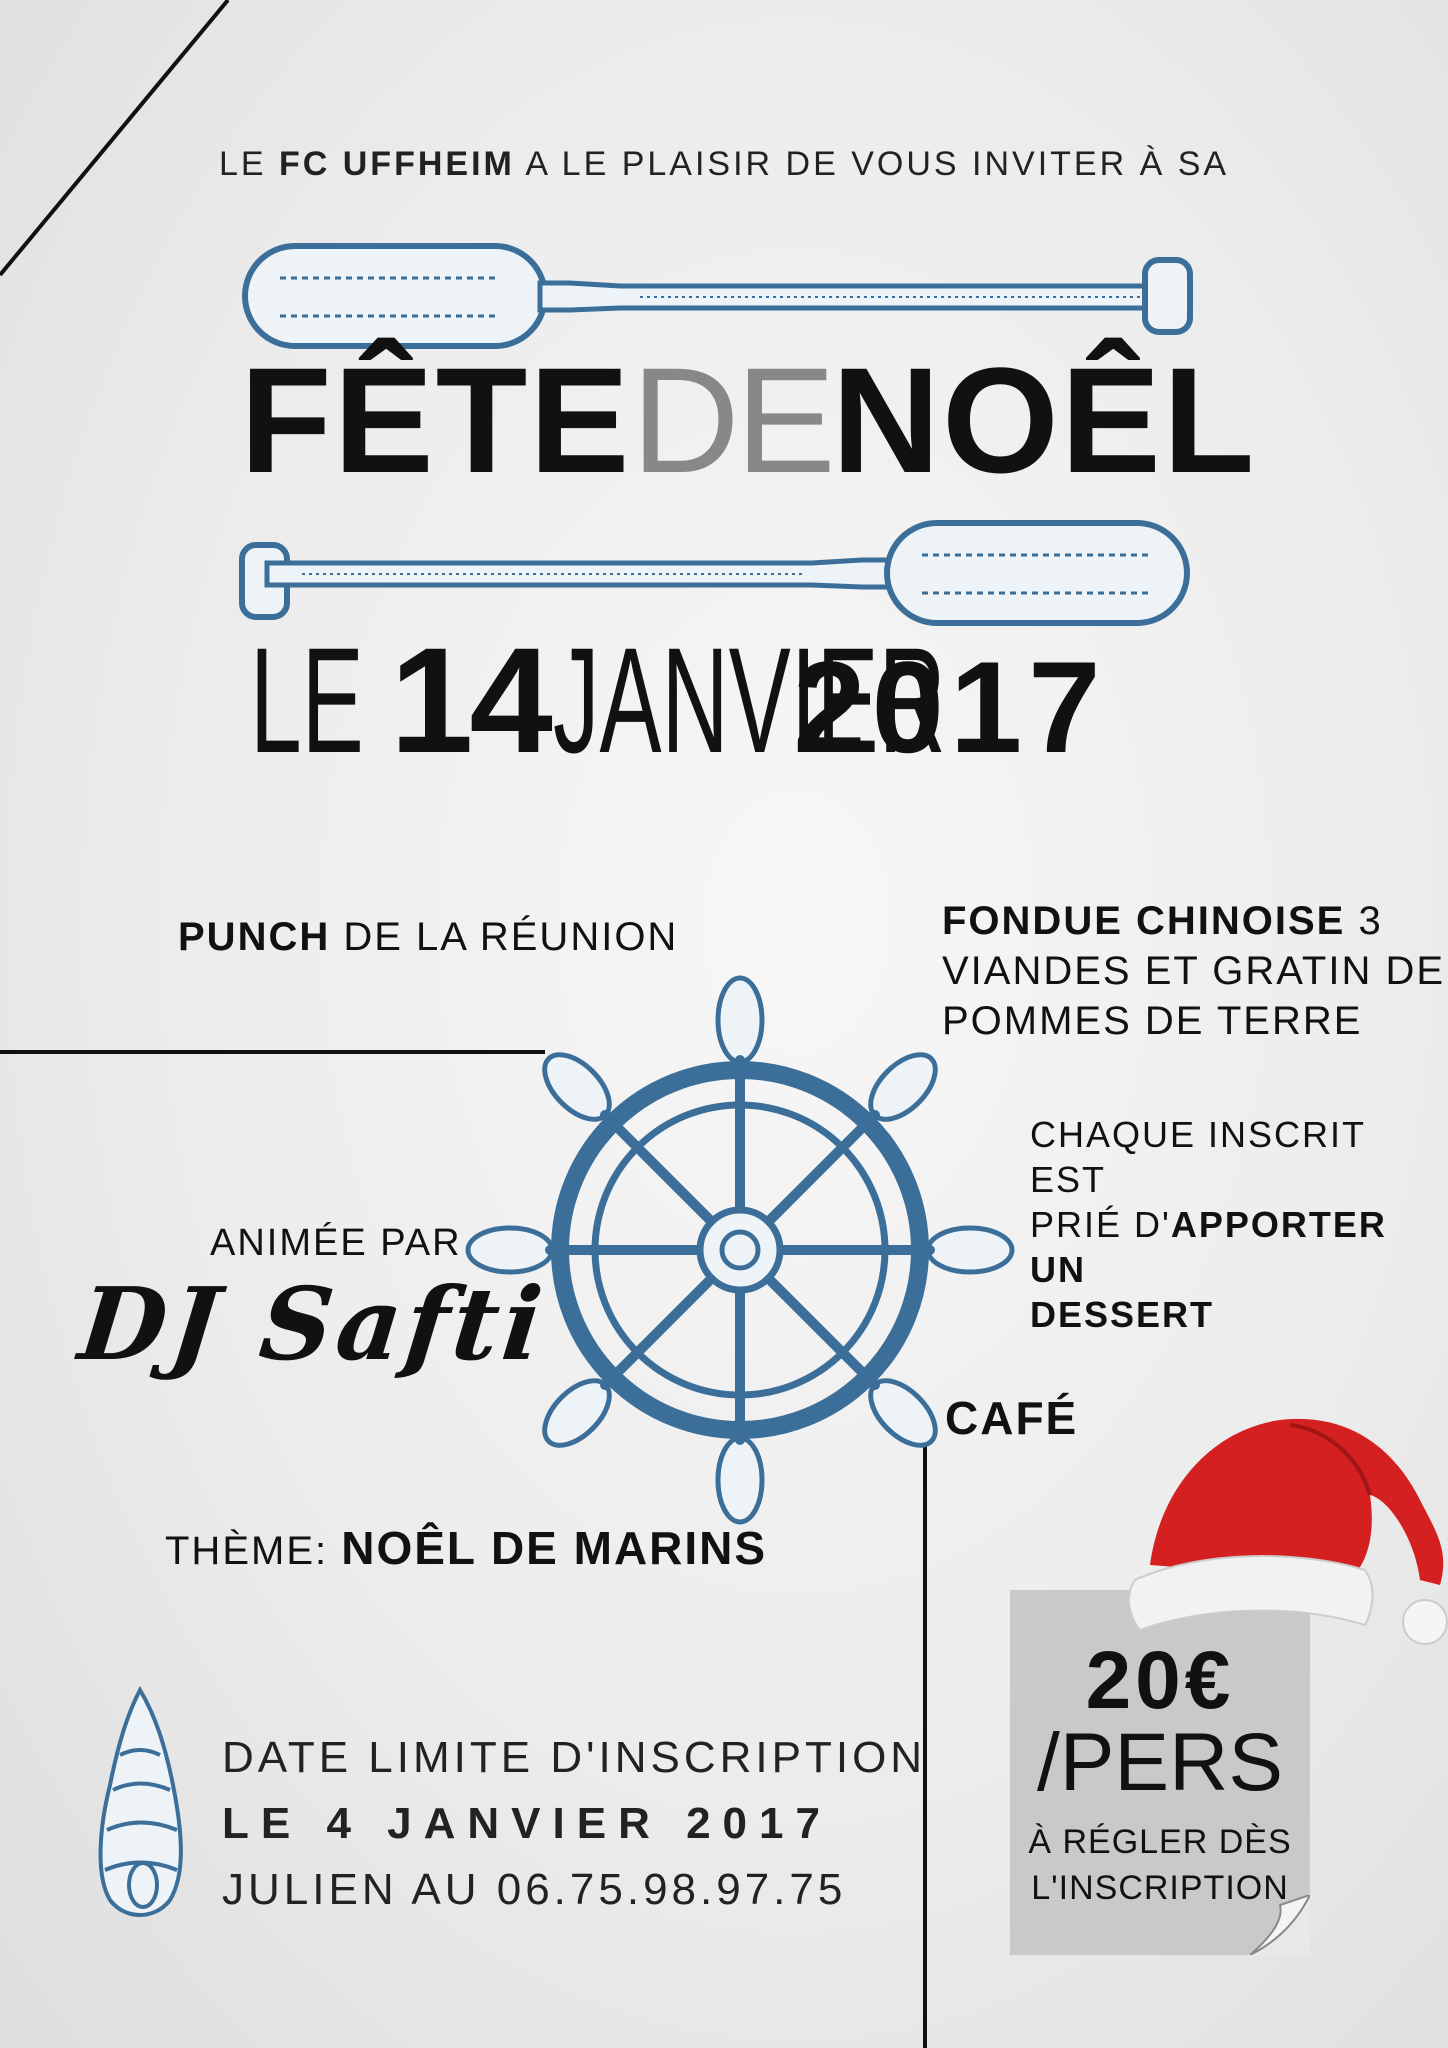 The image size is (1448, 2048). I want to click on punch-item: PUNCH DE LA RÉUNION, so click(428, 937).